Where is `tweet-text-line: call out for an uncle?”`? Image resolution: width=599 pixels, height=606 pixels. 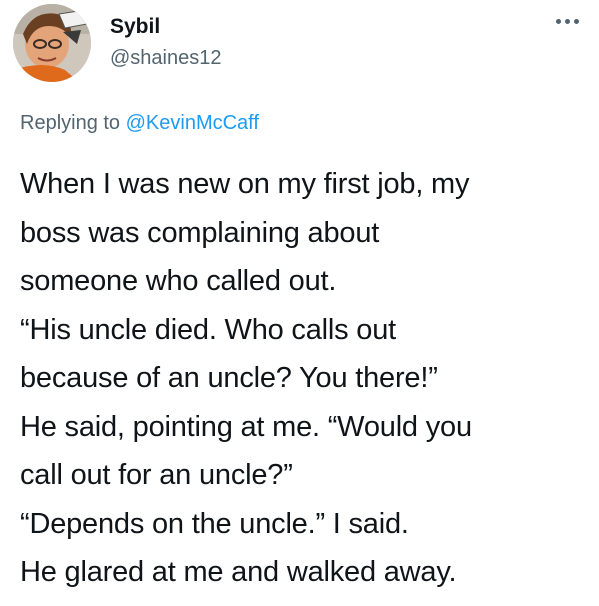 tweet-text-line: call out for an uncle?” is located at coordinates (156, 475).